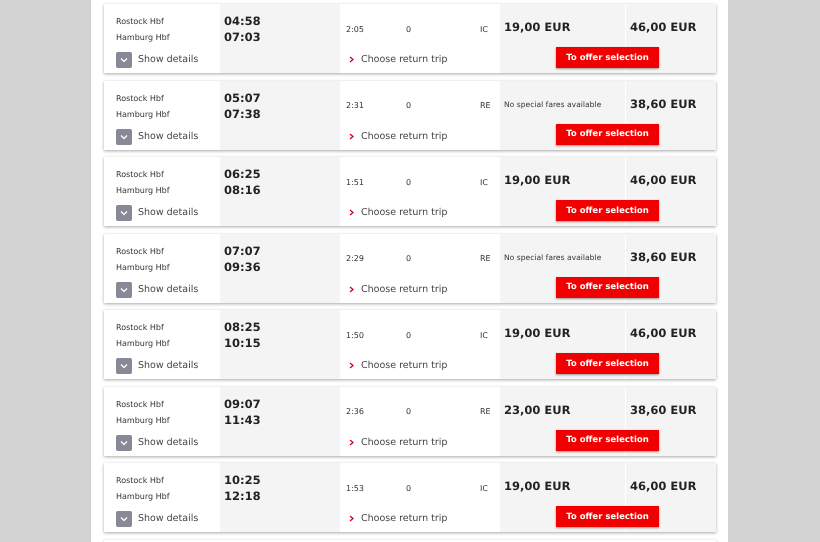 This screenshot has width=820, height=542. What do you see at coordinates (243, 327) in the screenshot?
I see `departure-time: 08:25` at bounding box center [243, 327].